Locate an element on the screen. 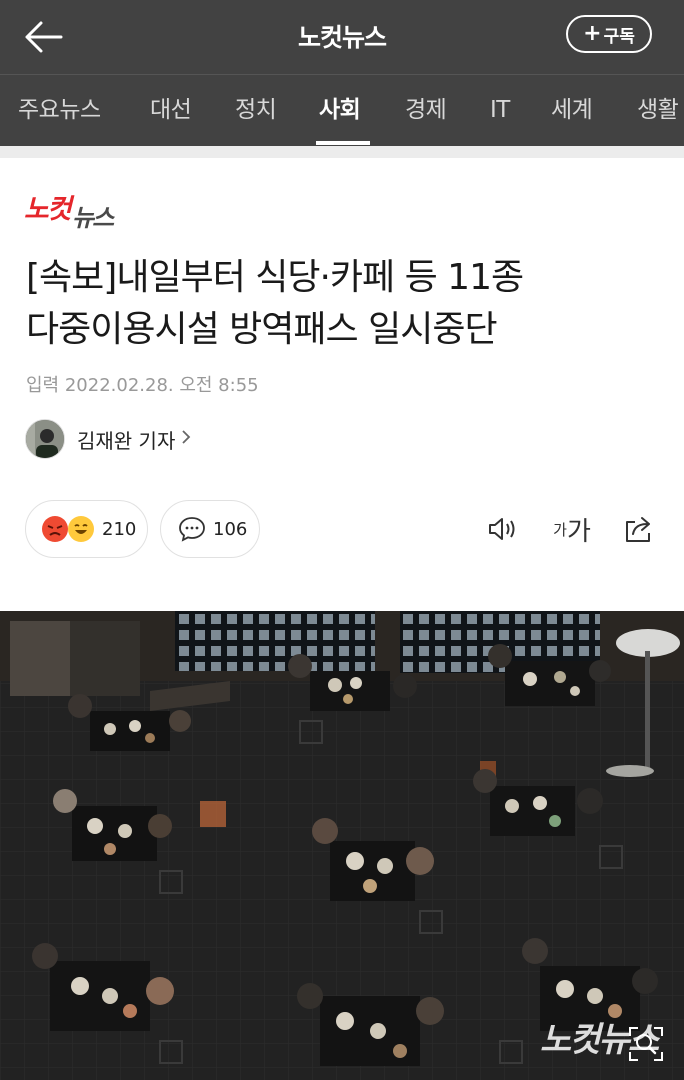 This screenshot has width=684, height=1080. avatar is located at coordinates (45, 439).